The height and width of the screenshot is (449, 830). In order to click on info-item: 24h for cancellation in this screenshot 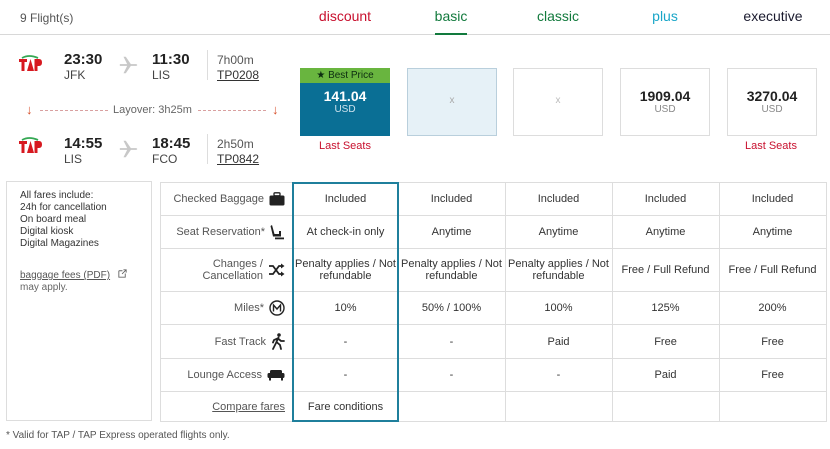, I will do `click(63, 207)`.